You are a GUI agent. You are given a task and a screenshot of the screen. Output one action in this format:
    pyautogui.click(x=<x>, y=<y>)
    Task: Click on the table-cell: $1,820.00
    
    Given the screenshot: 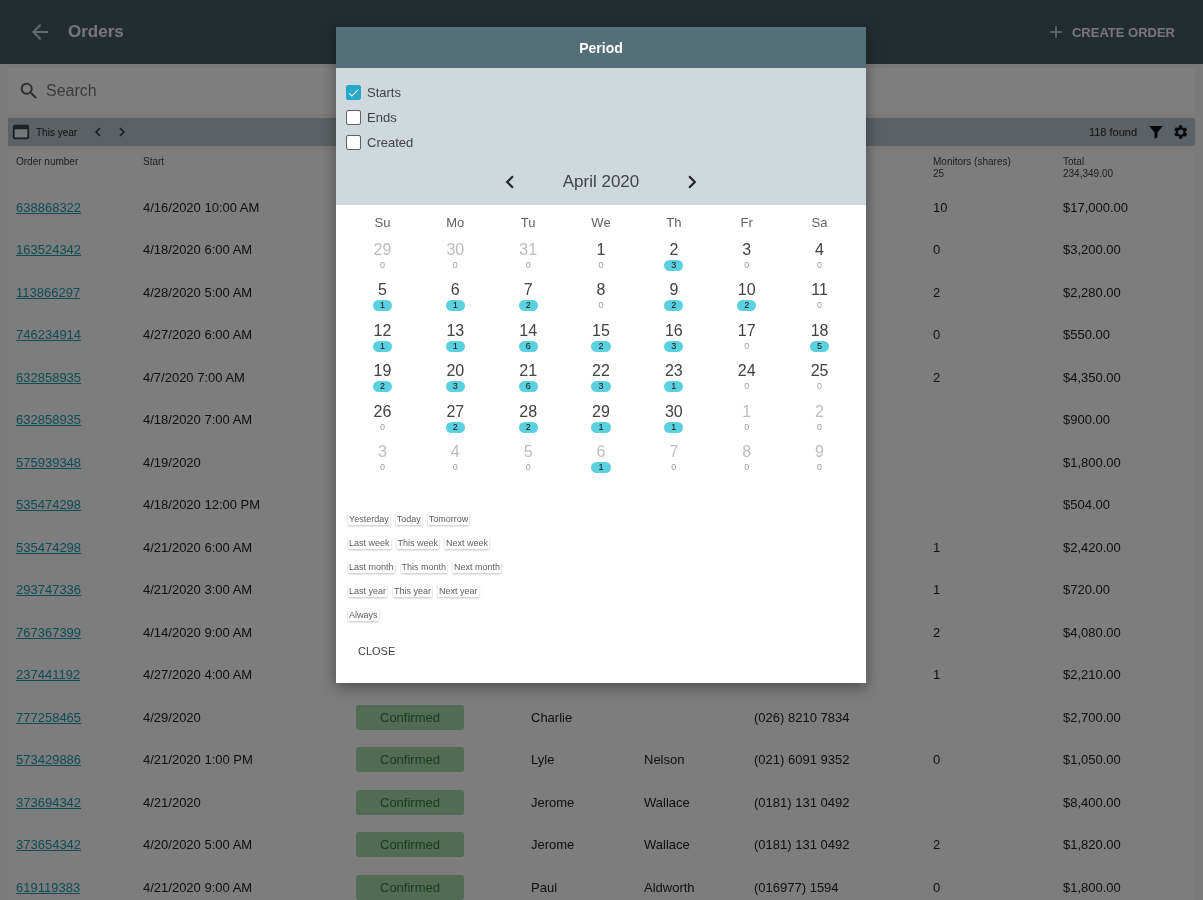 What is the action you would take?
    pyautogui.click(x=1092, y=845)
    